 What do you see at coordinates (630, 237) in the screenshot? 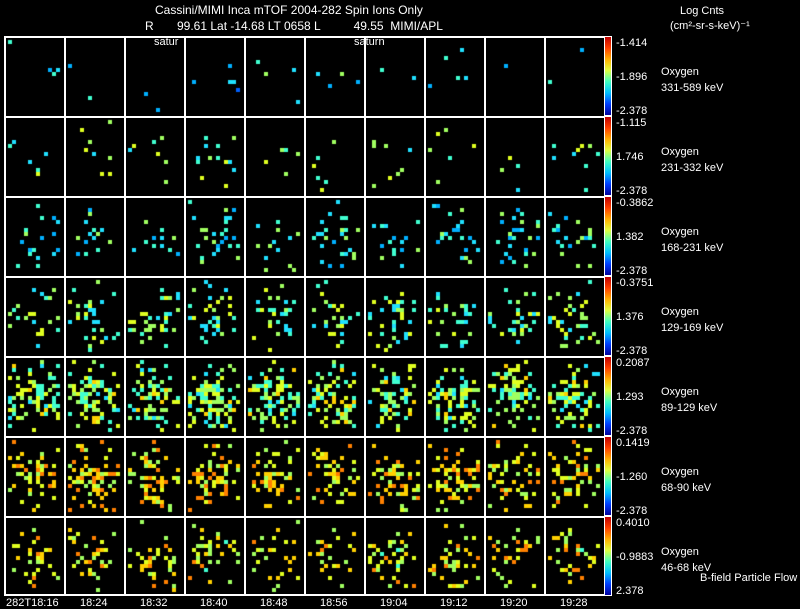
I see `colorbar-mid: 1.382` at bounding box center [630, 237].